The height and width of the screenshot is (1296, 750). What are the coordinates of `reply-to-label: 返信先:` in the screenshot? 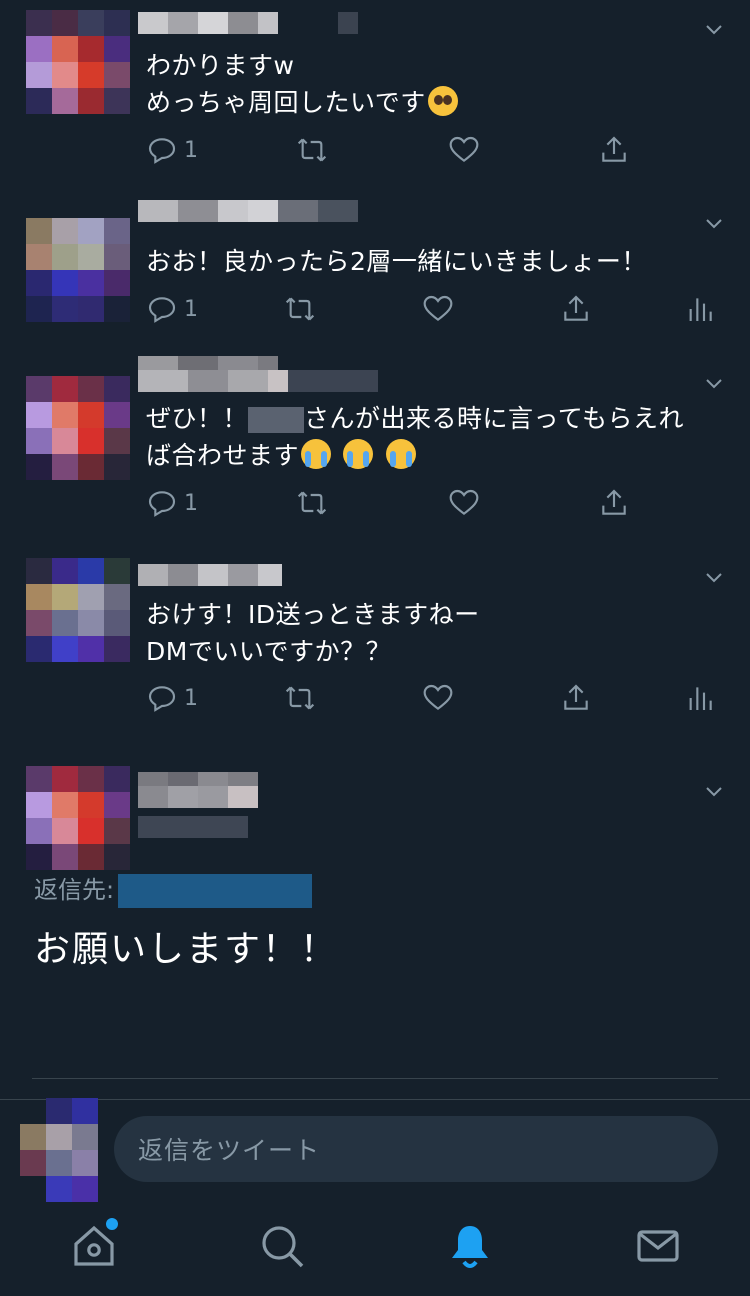 It's located at (74, 890).